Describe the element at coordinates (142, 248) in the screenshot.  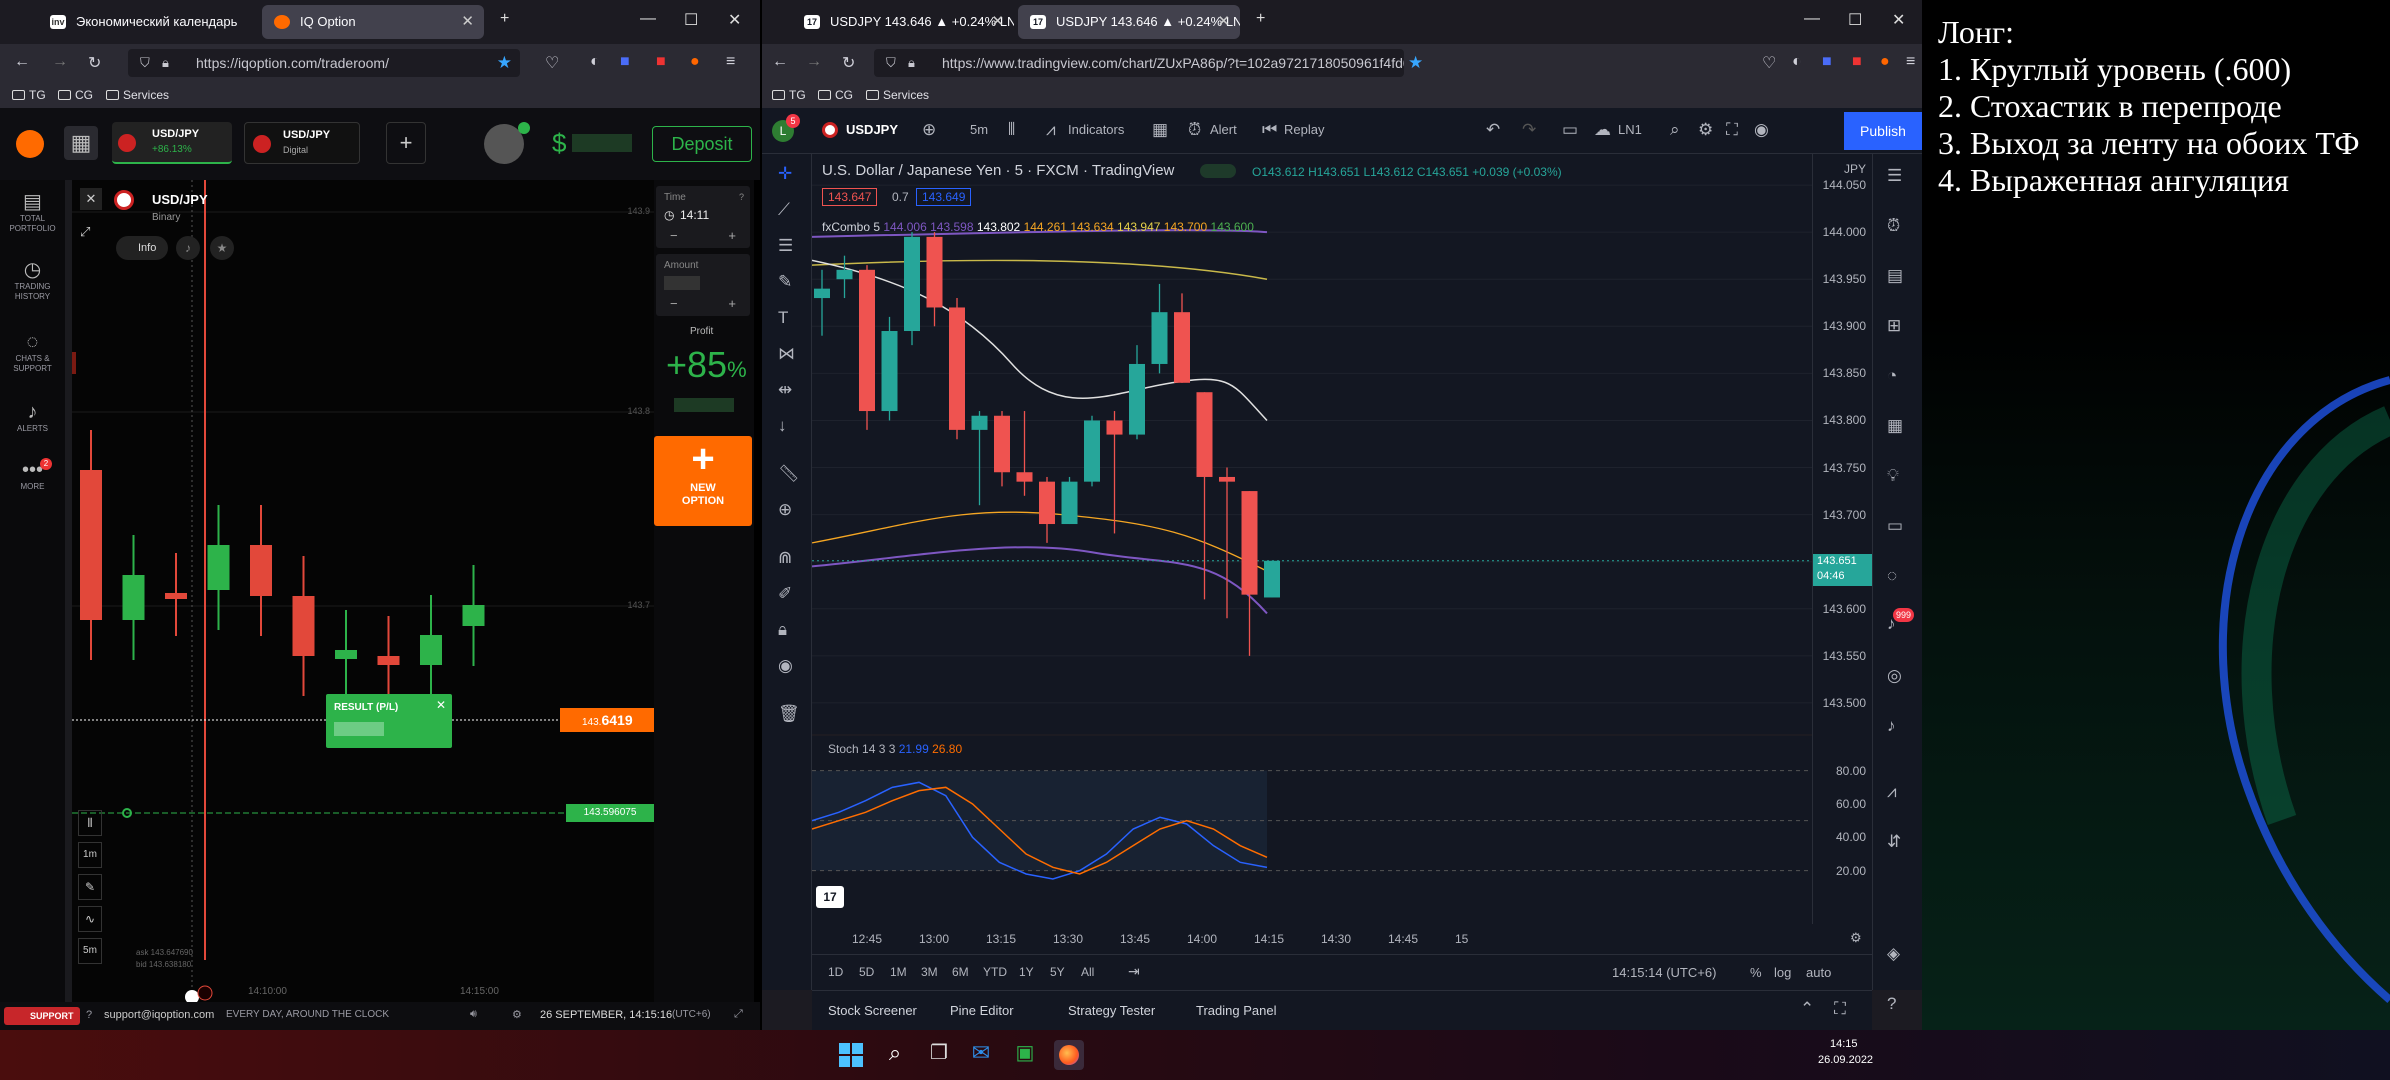
I see `info-button: Info` at that location.